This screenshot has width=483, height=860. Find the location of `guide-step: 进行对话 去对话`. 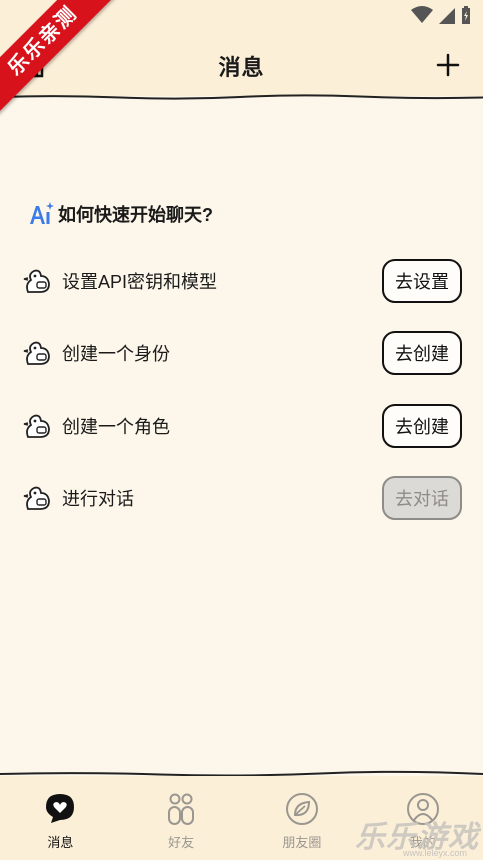

guide-step: 进行对话 去对话 is located at coordinates (242, 498).